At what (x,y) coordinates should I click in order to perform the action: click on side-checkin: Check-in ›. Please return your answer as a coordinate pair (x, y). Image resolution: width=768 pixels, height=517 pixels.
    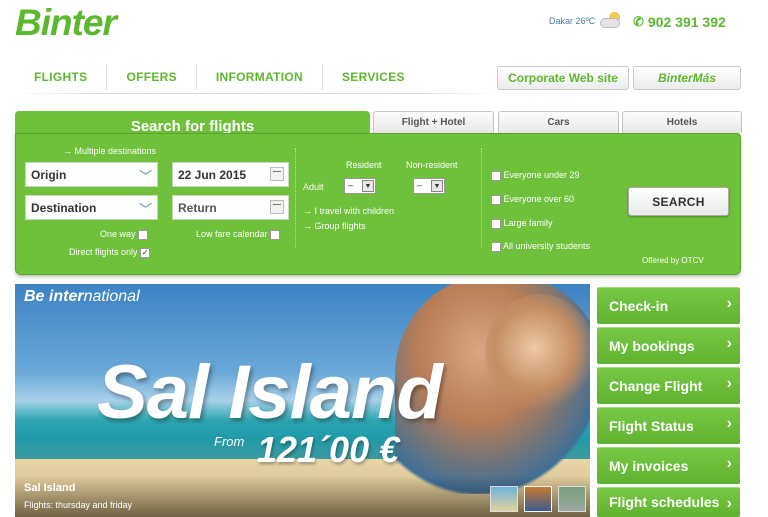
    Looking at the image, I should click on (668, 305).